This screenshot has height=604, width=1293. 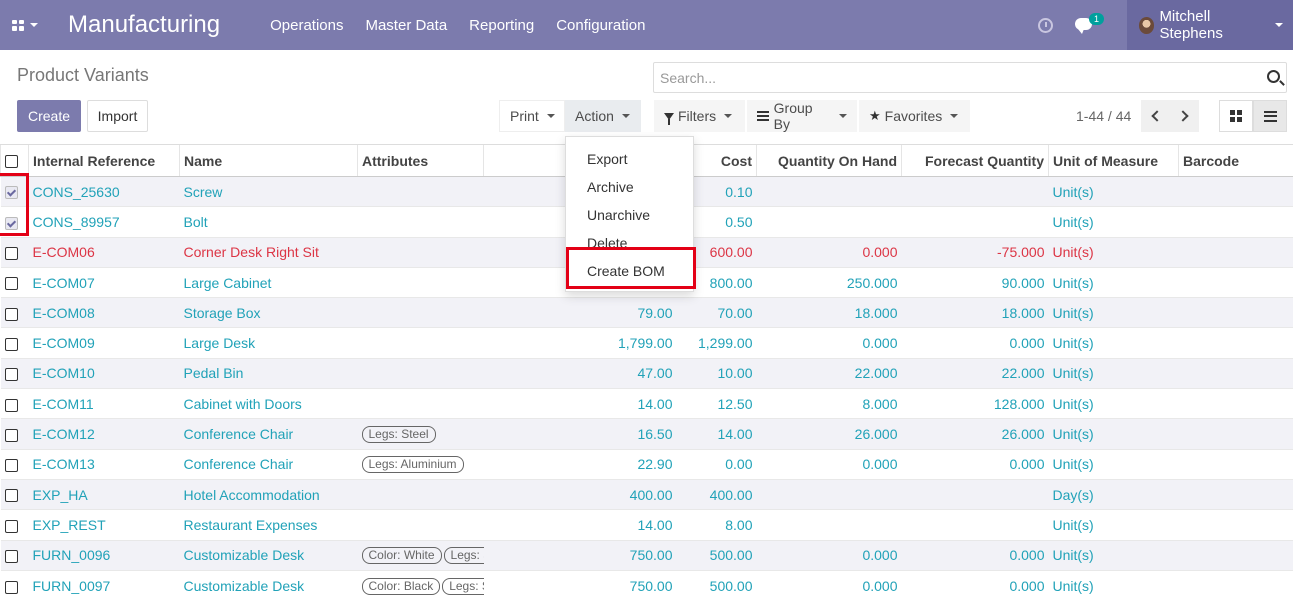 I want to click on pager-value: 1-44 / 44, so click(x=1103, y=116).